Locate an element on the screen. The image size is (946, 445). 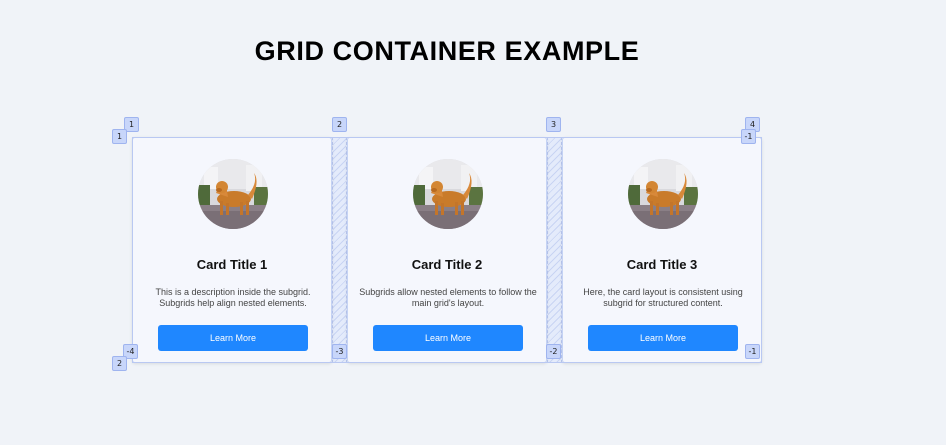
grid-line-label-col-bottom: -3 is located at coordinates (339, 351).